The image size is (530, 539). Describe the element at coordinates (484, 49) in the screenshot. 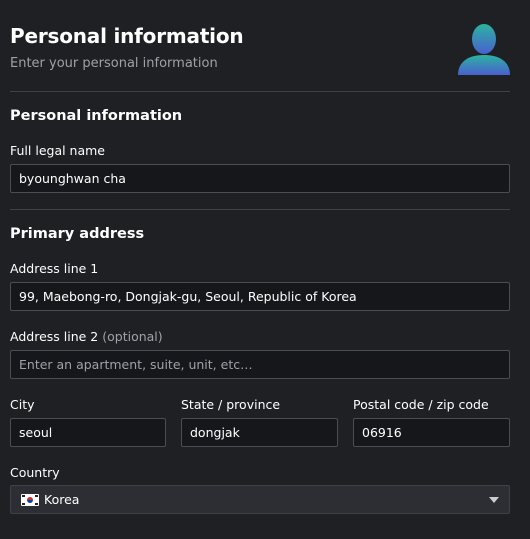

I see `user-avatar-icon` at that location.